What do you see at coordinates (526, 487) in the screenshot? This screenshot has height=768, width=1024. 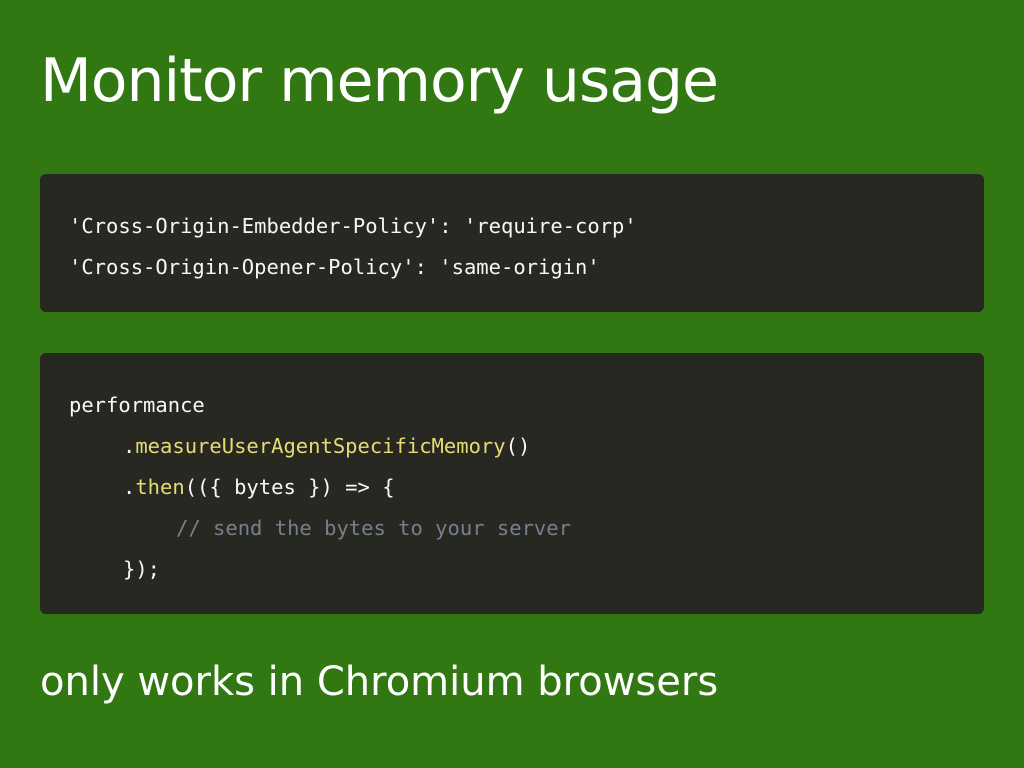 I see `code-line-then-call: .then(({ bytes }) => {` at bounding box center [526, 487].